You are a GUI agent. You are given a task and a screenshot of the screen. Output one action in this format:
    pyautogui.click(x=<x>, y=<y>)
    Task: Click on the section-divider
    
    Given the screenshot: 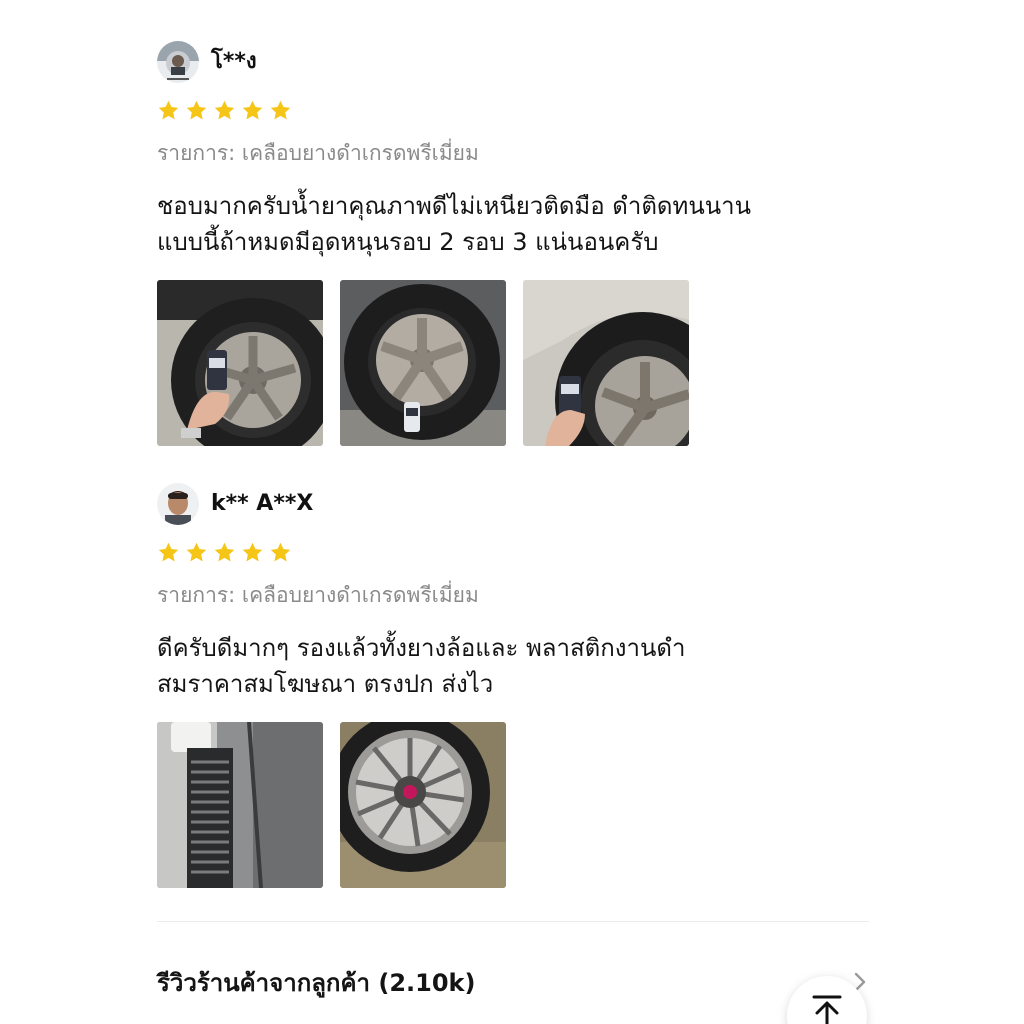 What is the action you would take?
    pyautogui.click(x=513, y=921)
    